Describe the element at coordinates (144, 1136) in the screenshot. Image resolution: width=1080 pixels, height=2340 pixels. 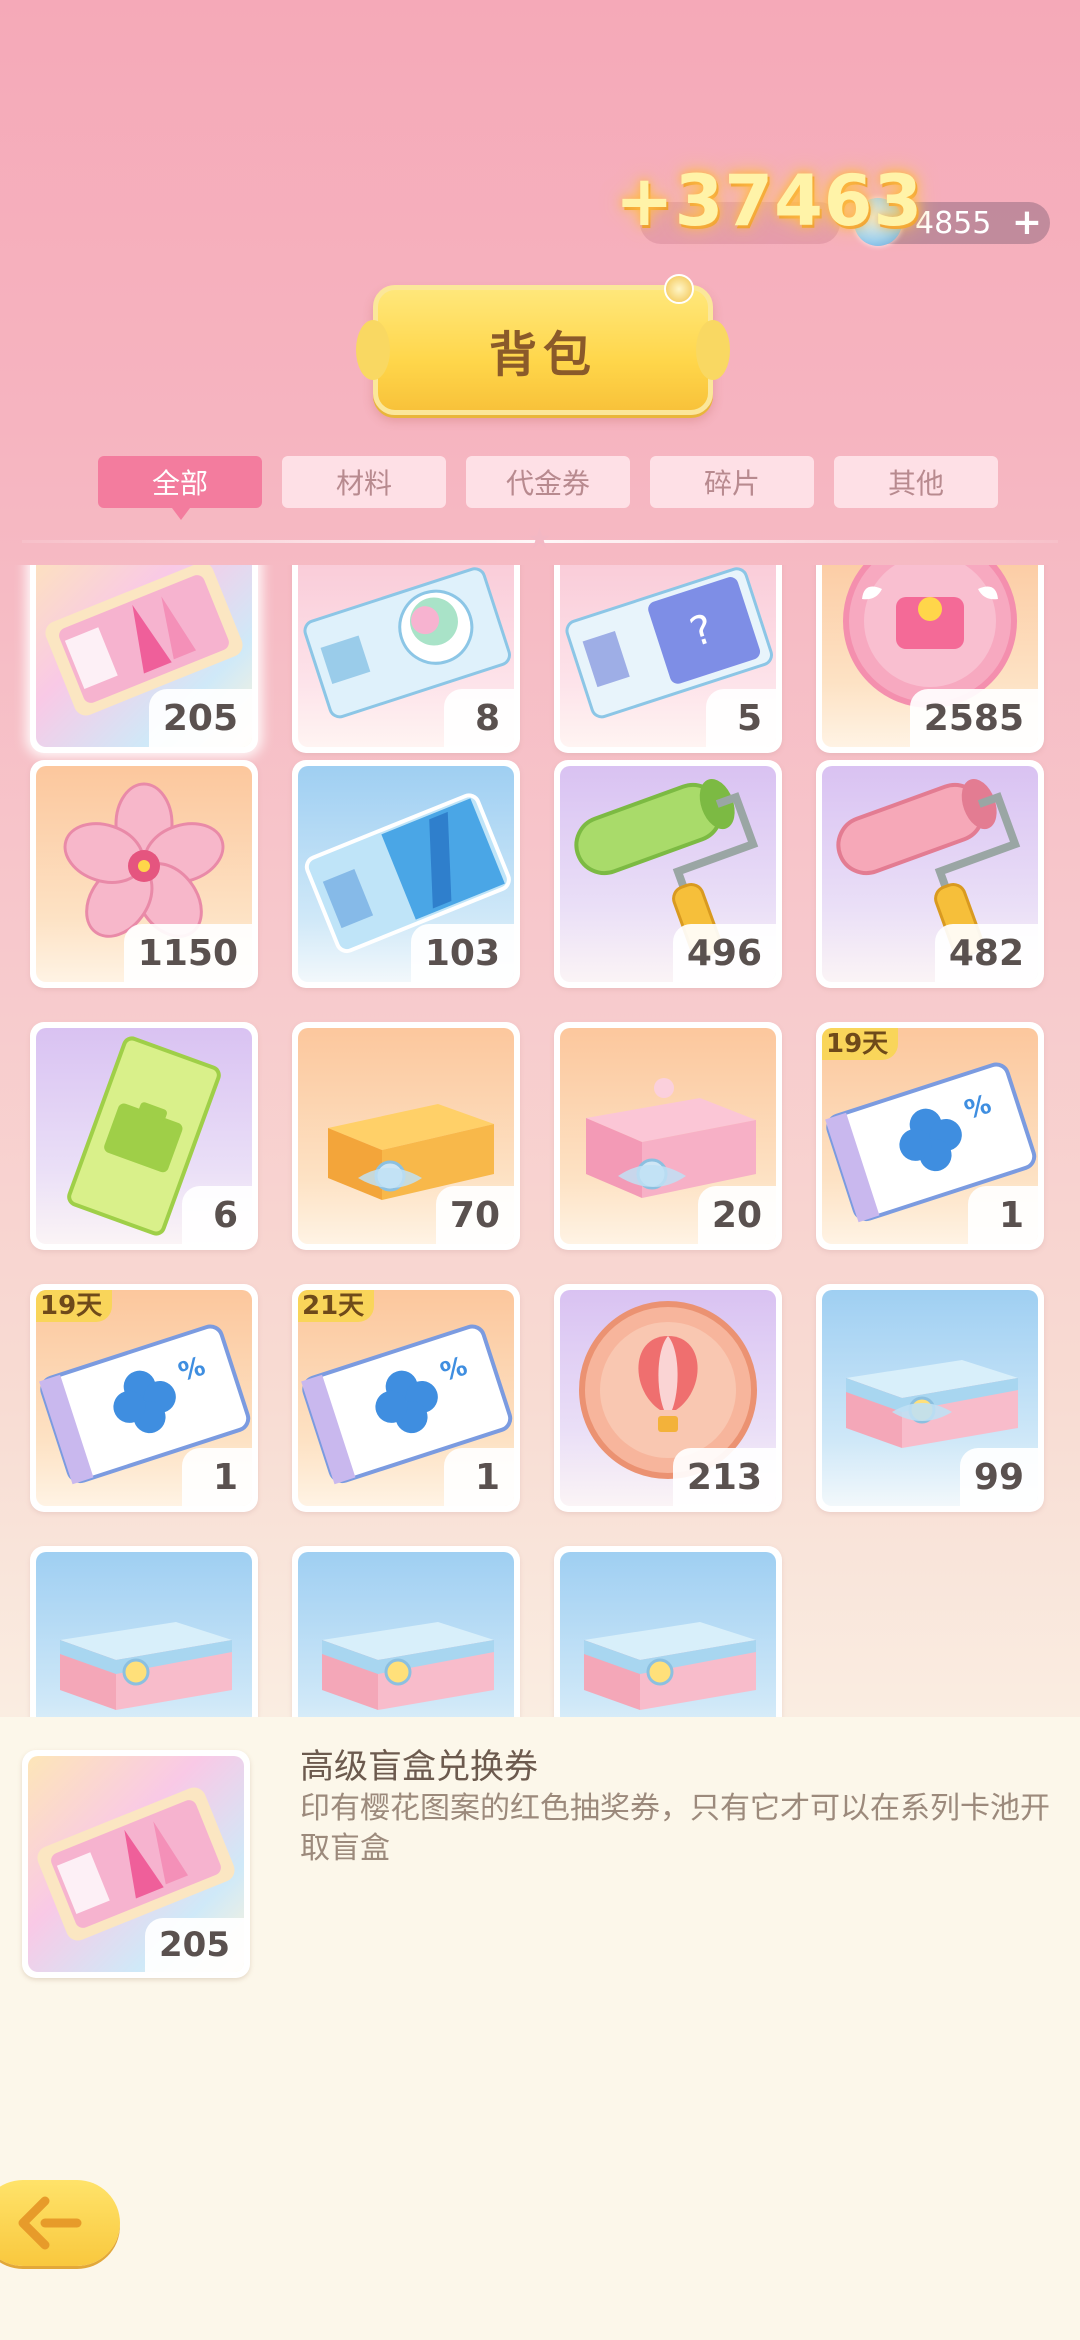
I see `inventory-item: 6` at that location.